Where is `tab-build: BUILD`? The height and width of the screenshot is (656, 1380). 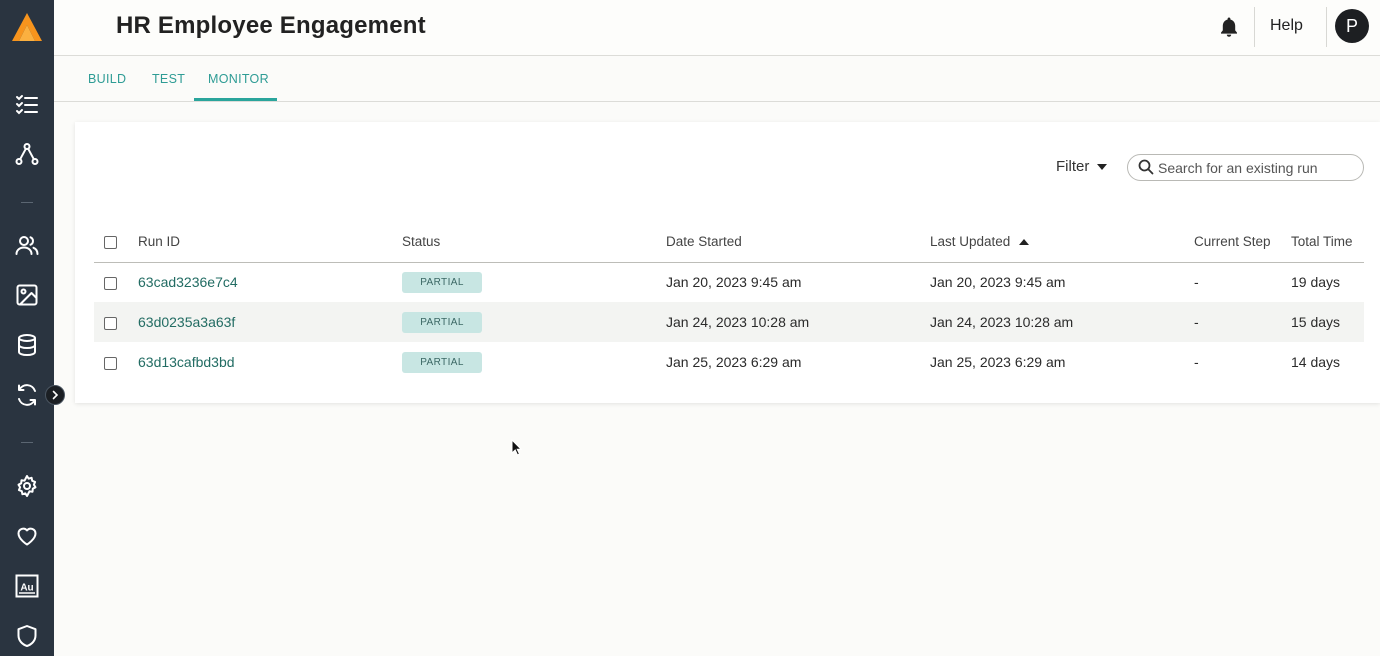
tab-build: BUILD is located at coordinates (107, 79).